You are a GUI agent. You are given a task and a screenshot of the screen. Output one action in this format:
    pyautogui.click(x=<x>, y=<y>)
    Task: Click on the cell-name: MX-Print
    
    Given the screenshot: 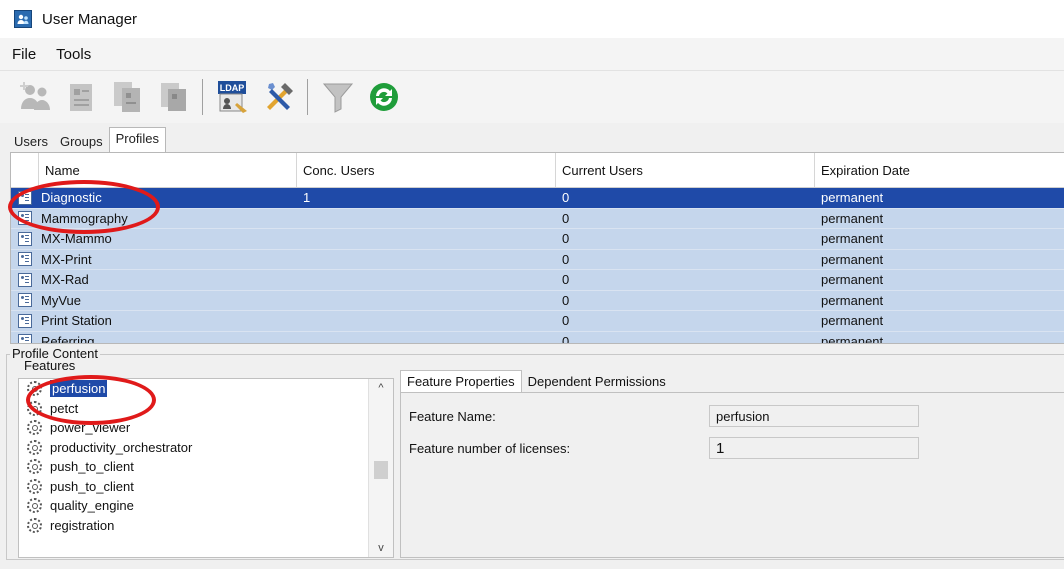 What is the action you would take?
    pyautogui.click(x=66, y=259)
    